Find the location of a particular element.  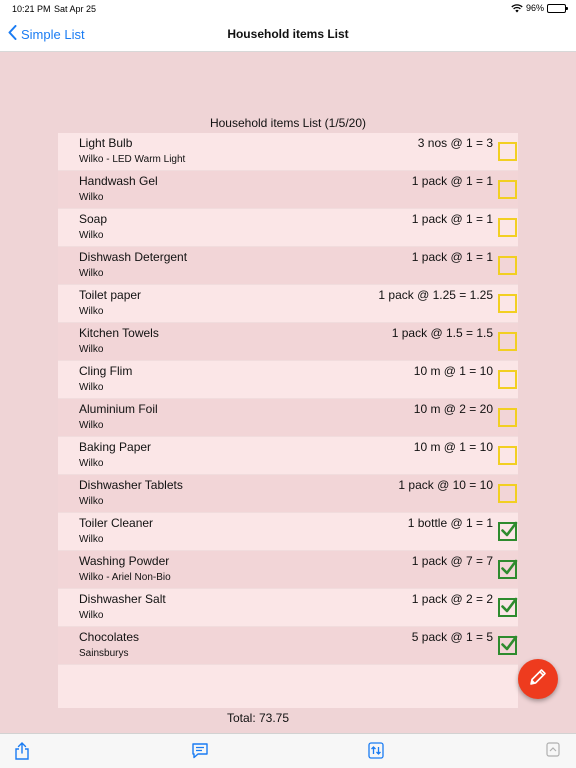

edit-fab-button is located at coordinates (538, 679).